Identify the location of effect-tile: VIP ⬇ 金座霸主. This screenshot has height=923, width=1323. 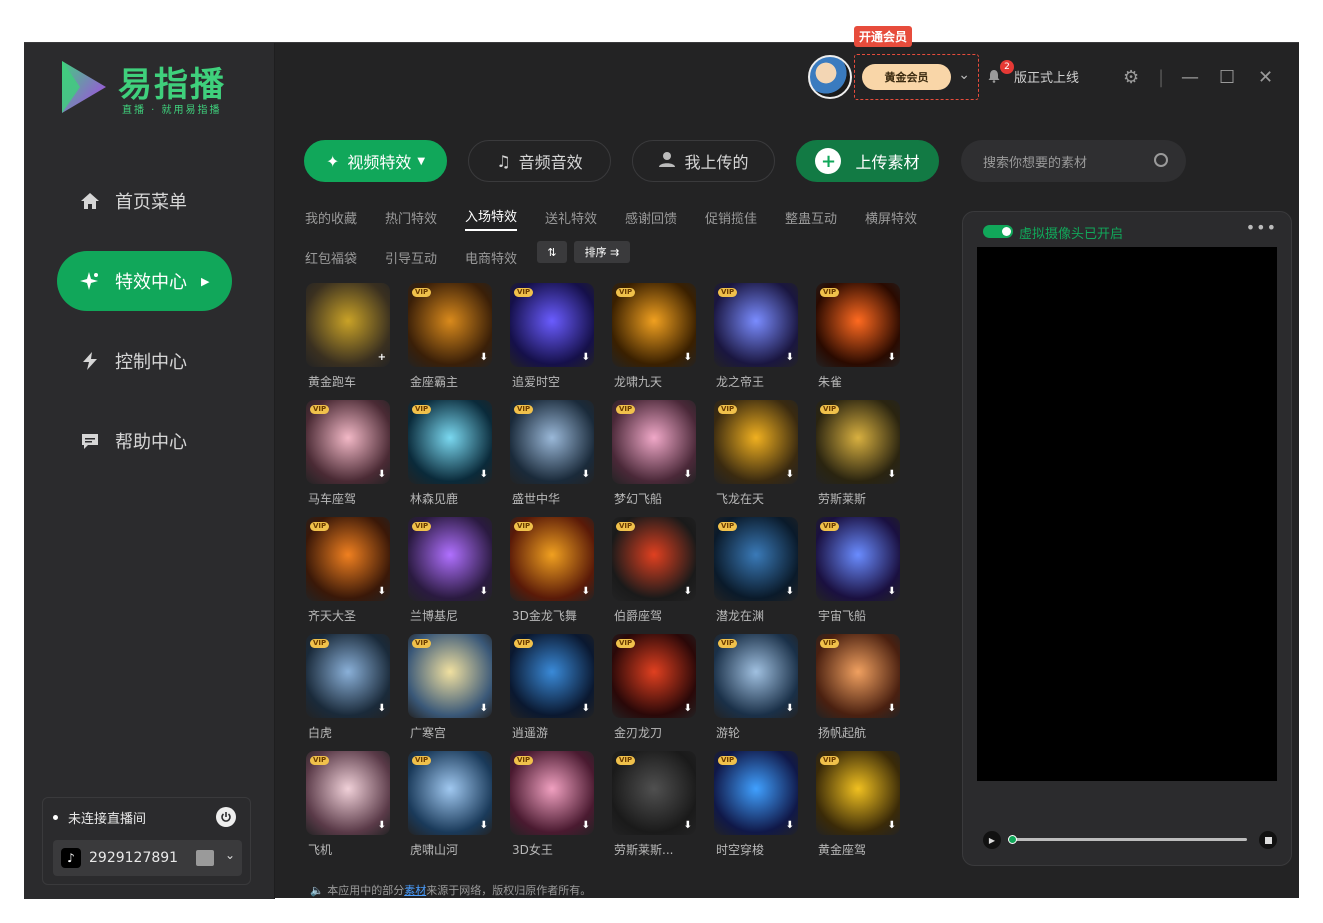
(451, 336).